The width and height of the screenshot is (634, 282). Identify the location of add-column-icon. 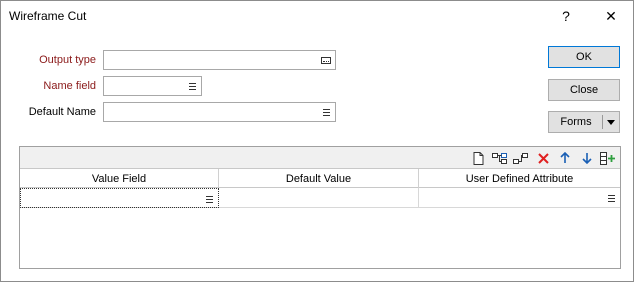
(608, 158).